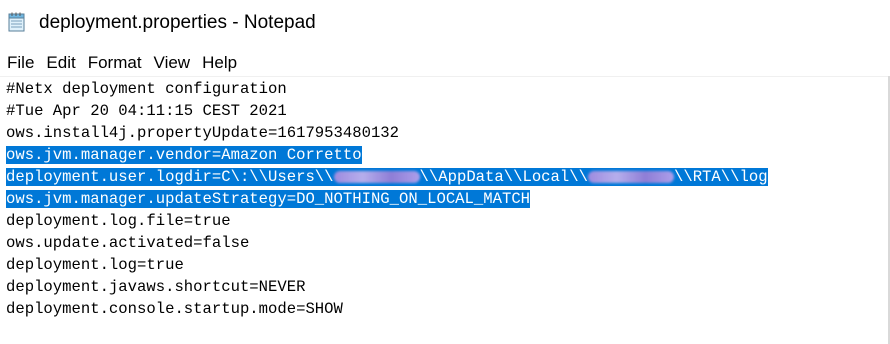 This screenshot has width=890, height=344. What do you see at coordinates (376, 176) in the screenshot?
I see `redacted-username` at bounding box center [376, 176].